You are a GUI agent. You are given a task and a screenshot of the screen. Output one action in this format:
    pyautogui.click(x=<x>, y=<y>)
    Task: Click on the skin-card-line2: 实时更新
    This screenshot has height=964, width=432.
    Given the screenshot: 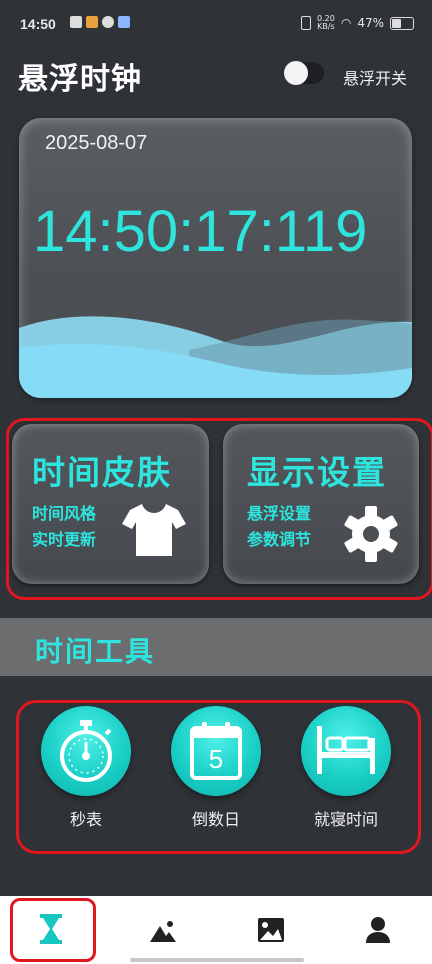 What is the action you would take?
    pyautogui.click(x=64, y=539)
    